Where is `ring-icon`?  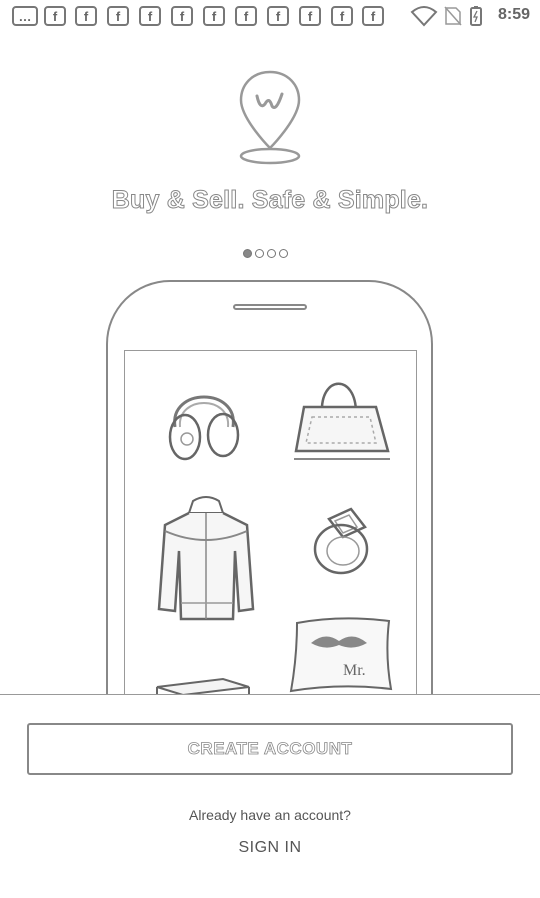 ring-icon is located at coordinates (341, 541).